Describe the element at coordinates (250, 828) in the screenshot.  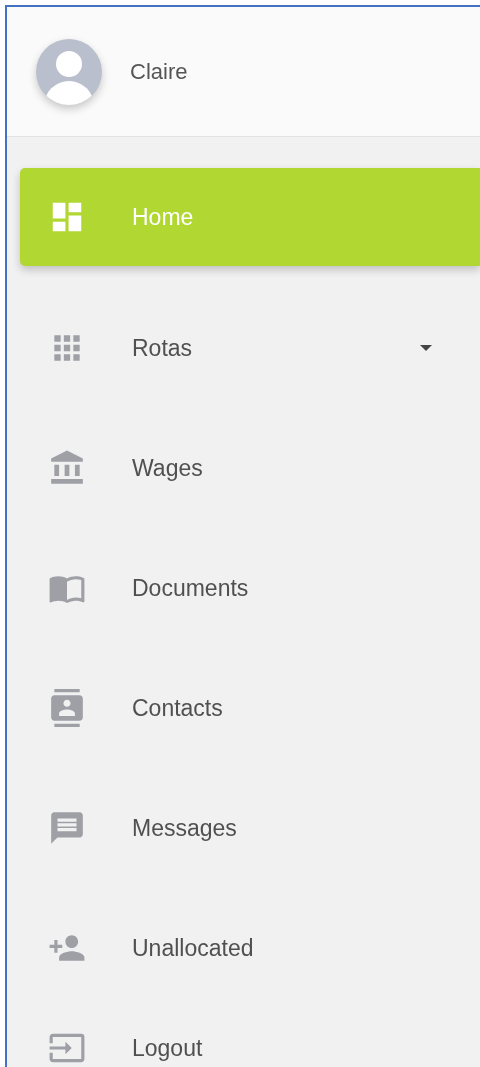
I see `menu-item: Messages` at that location.